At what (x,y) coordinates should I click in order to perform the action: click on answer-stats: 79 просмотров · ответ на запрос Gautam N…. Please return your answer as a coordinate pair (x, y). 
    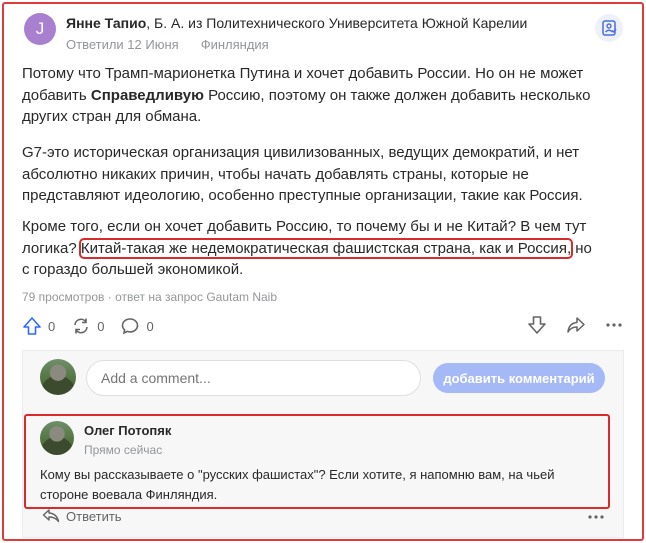
    Looking at the image, I should click on (149, 297).